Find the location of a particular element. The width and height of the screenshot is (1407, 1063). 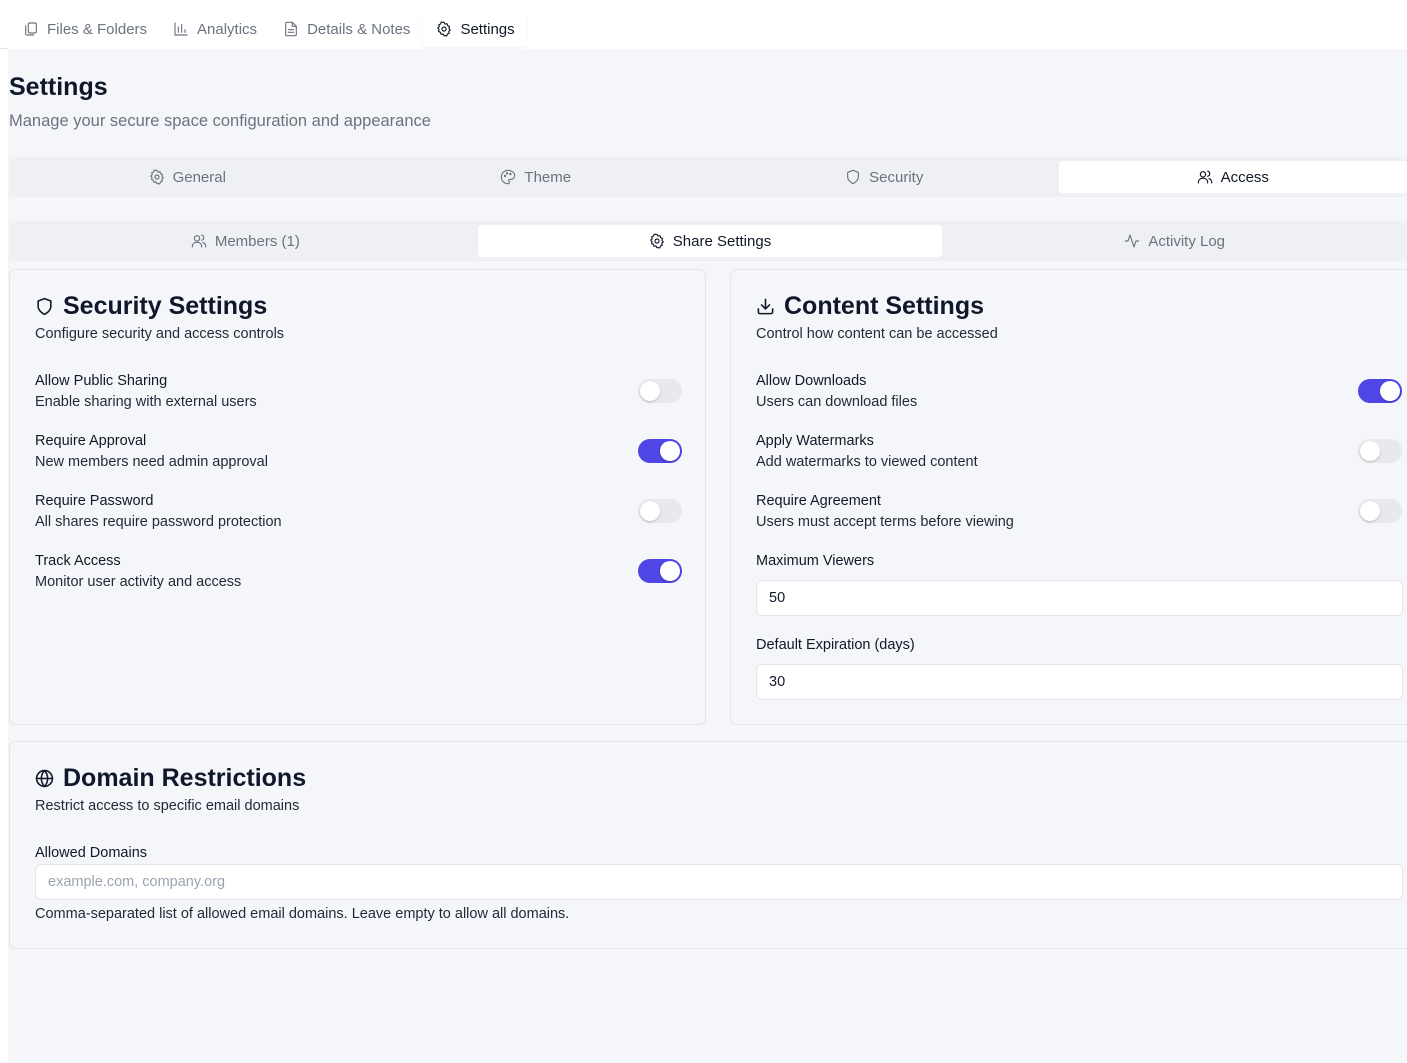

setting-help: Users must accept terms before viewing is located at coordinates (885, 522).